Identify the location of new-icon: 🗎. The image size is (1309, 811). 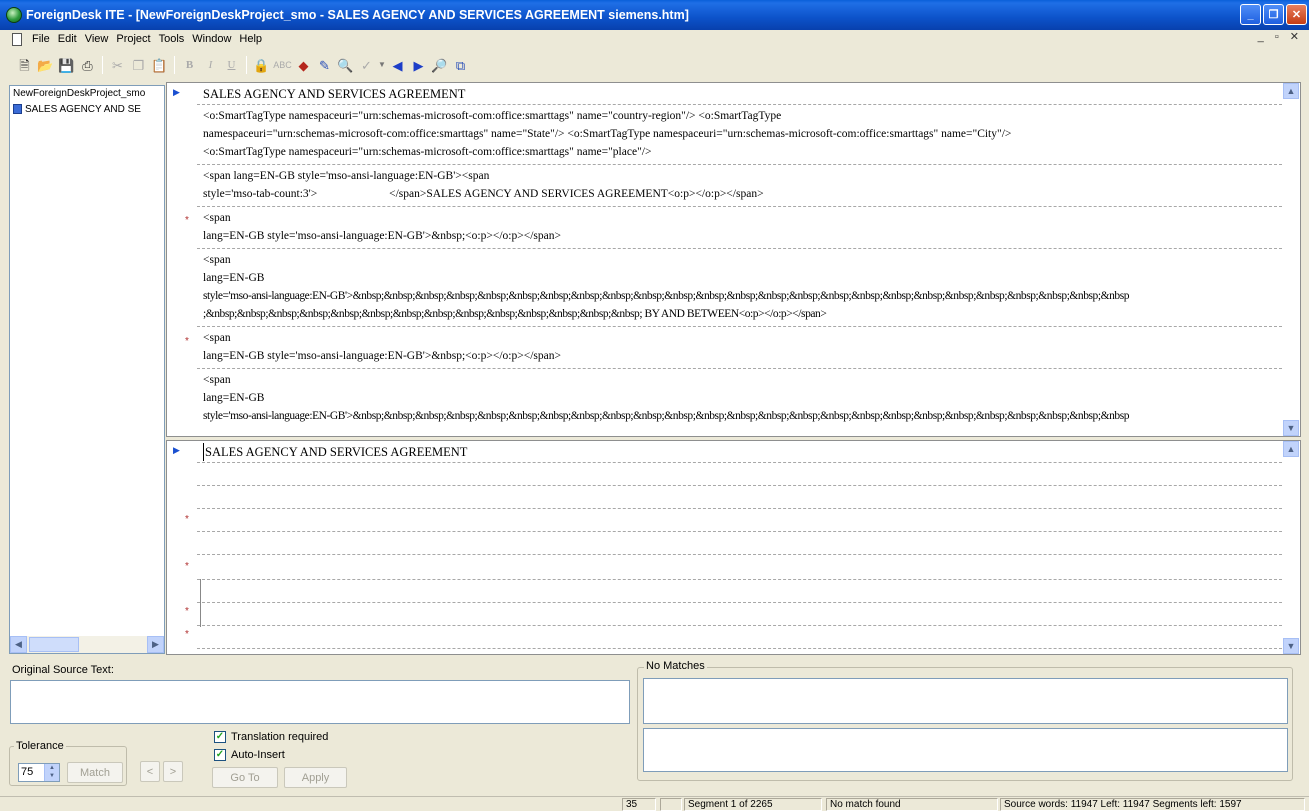
(24, 65).